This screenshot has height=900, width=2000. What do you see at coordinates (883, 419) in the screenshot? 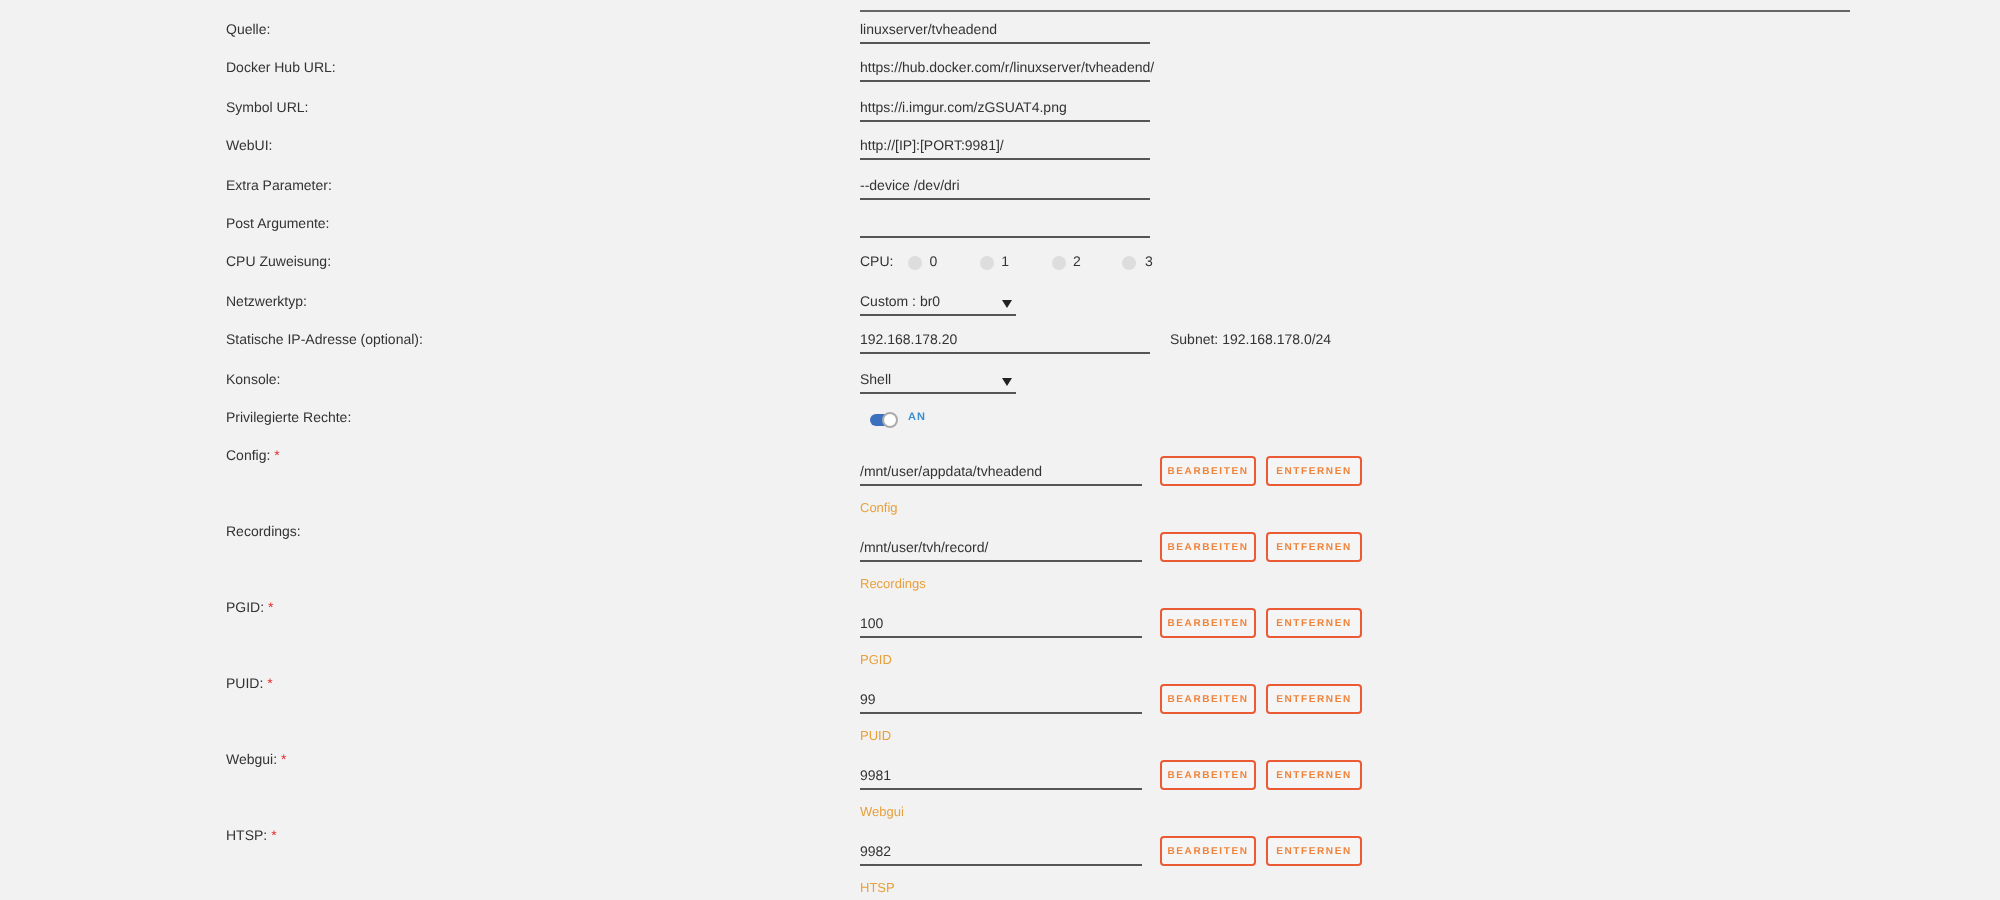
I see `toggle-switch` at bounding box center [883, 419].